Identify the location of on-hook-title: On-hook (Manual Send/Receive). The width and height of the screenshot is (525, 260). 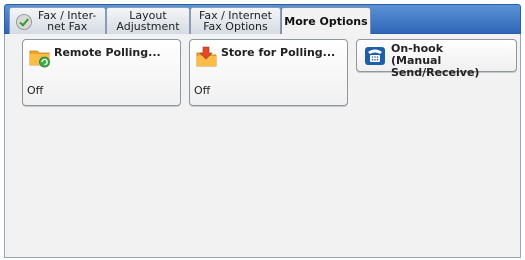
(435, 60).